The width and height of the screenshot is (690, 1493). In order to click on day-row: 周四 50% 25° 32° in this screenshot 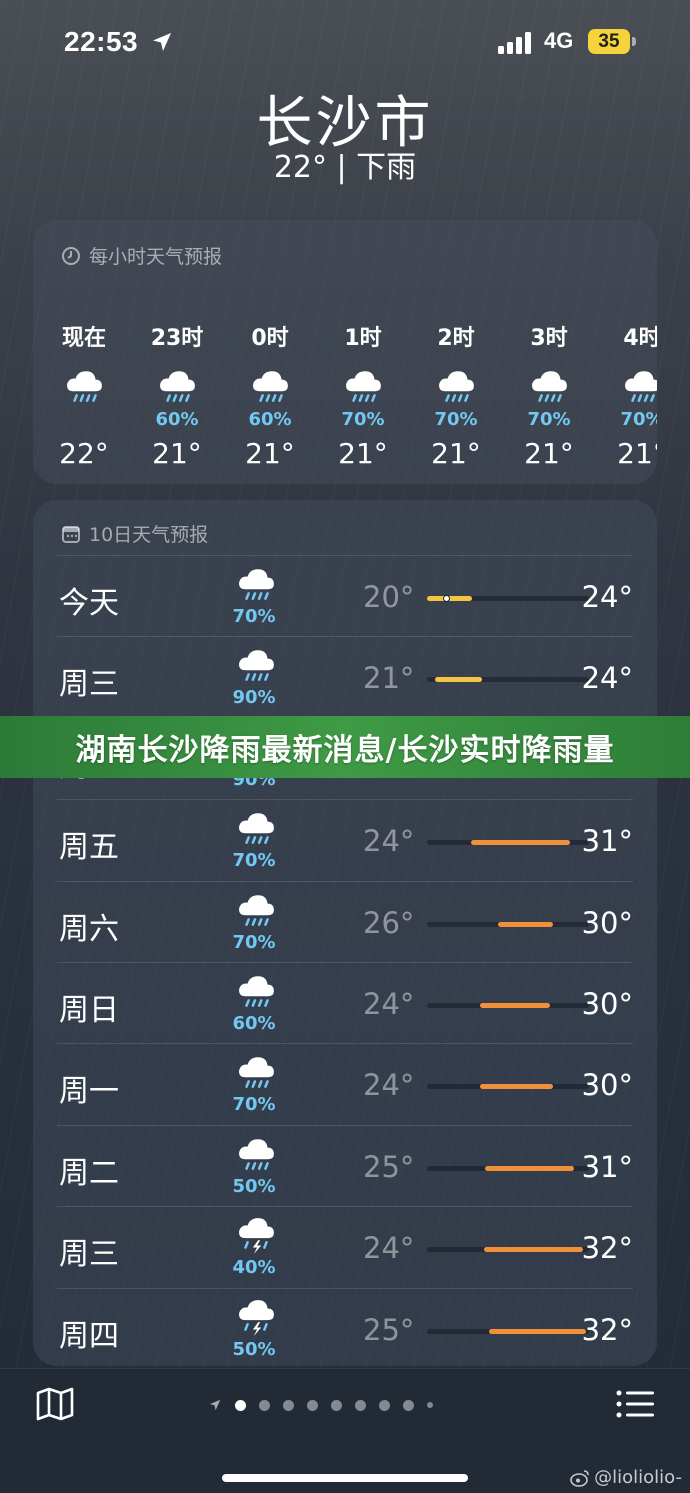, I will do `click(345, 1328)`.